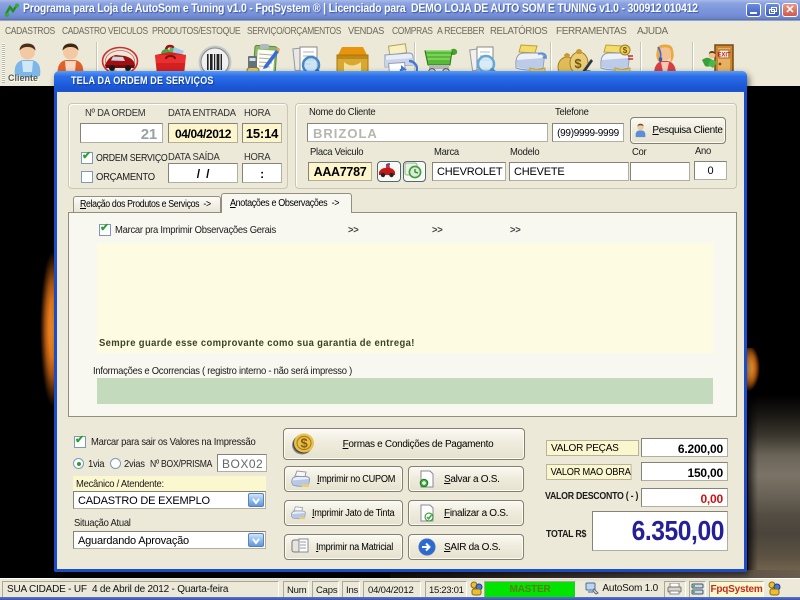 Image resolution: width=800 pixels, height=600 pixels. Describe the element at coordinates (724, 56) in the screenshot. I see `svg-text: EXIT` at that location.